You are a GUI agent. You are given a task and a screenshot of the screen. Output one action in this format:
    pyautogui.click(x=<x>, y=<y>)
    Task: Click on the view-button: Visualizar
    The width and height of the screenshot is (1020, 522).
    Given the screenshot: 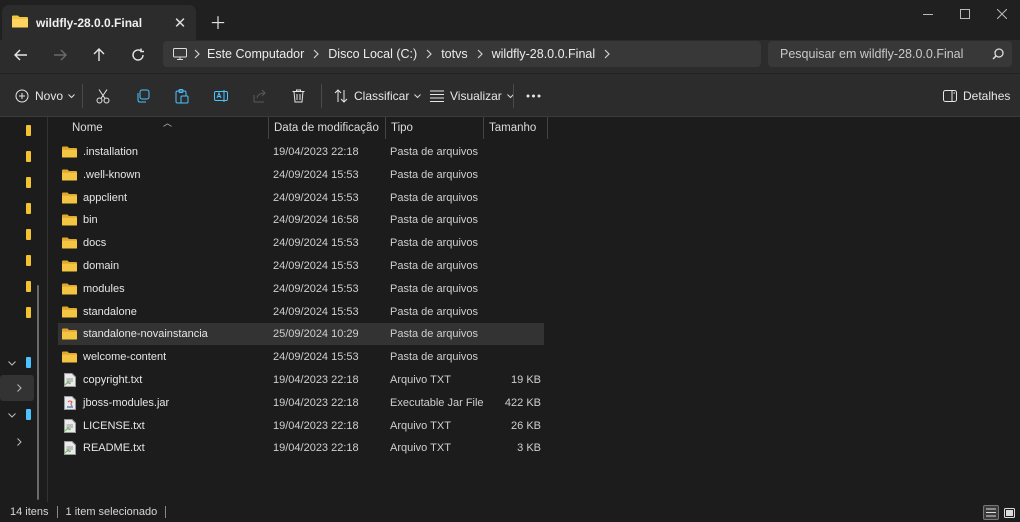 What is the action you would take?
    pyautogui.click(x=472, y=96)
    